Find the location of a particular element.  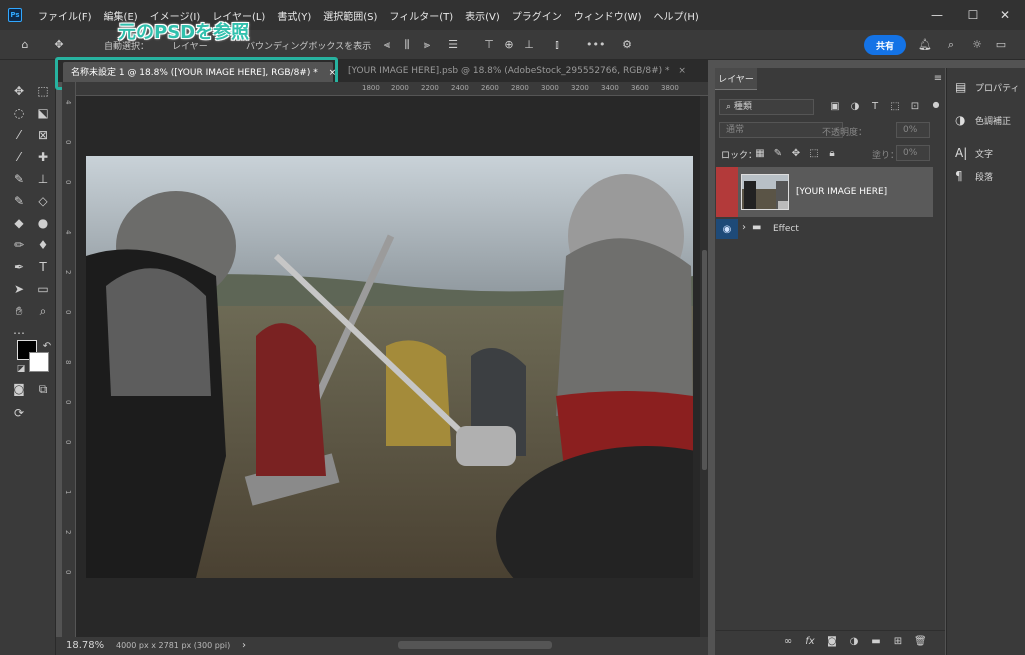

dock-character: A| 文字 is located at coordinates (974, 153).